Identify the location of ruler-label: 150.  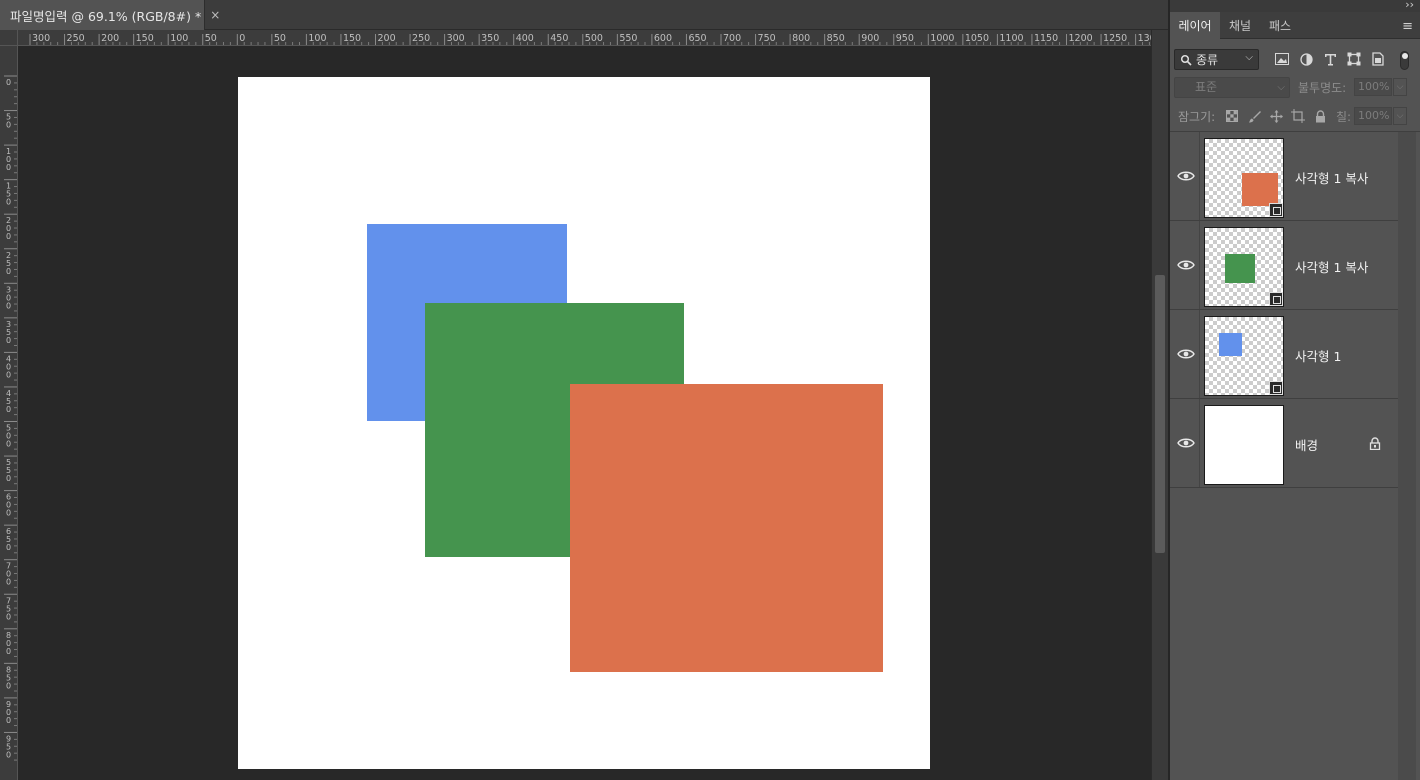
(145, 38).